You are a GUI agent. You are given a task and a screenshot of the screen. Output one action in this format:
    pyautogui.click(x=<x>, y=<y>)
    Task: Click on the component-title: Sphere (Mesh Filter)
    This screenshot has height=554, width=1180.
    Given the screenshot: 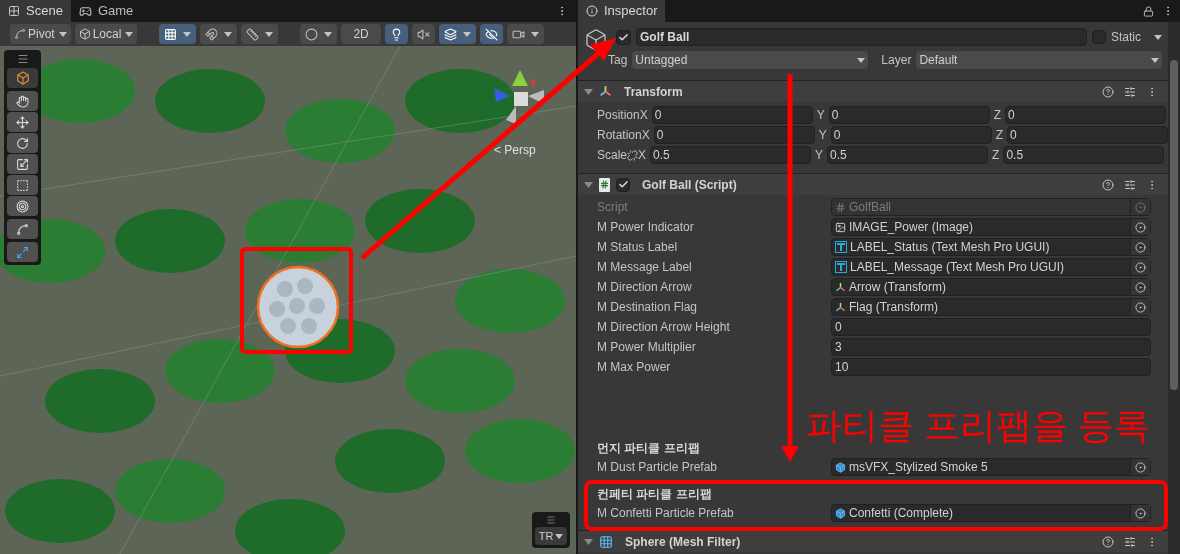 What is the action you would take?
    pyautogui.click(x=683, y=542)
    